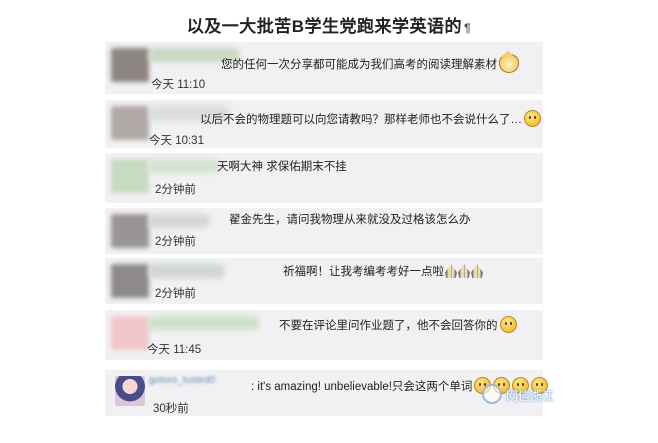  Describe the element at coordinates (492, 394) in the screenshot. I see `watermark-logo-icon` at that location.